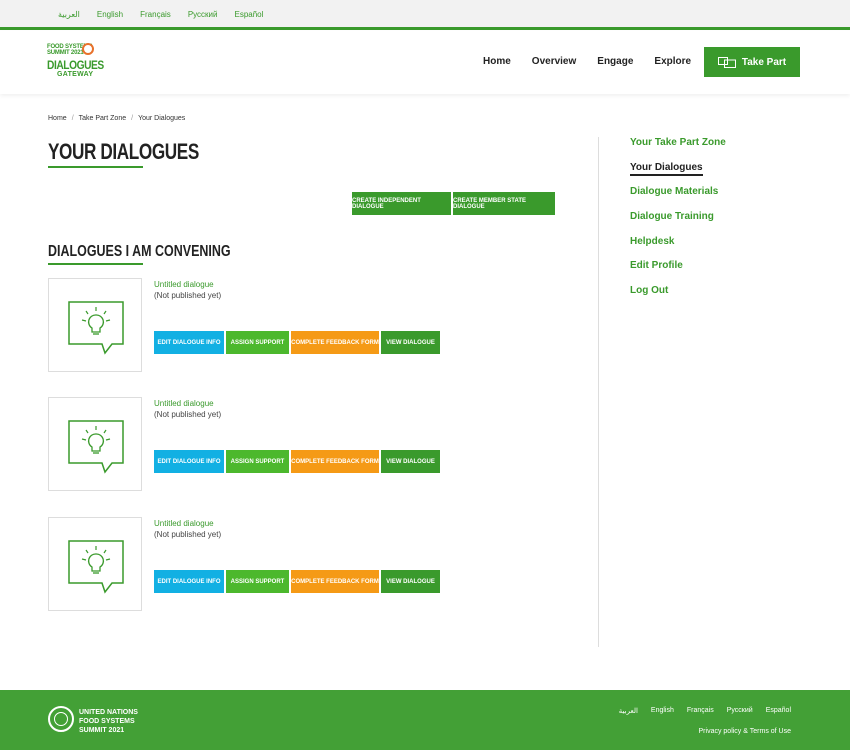 This screenshot has height=750, width=850. What do you see at coordinates (61, 719) in the screenshot?
I see `un-emblem-inner` at bounding box center [61, 719].